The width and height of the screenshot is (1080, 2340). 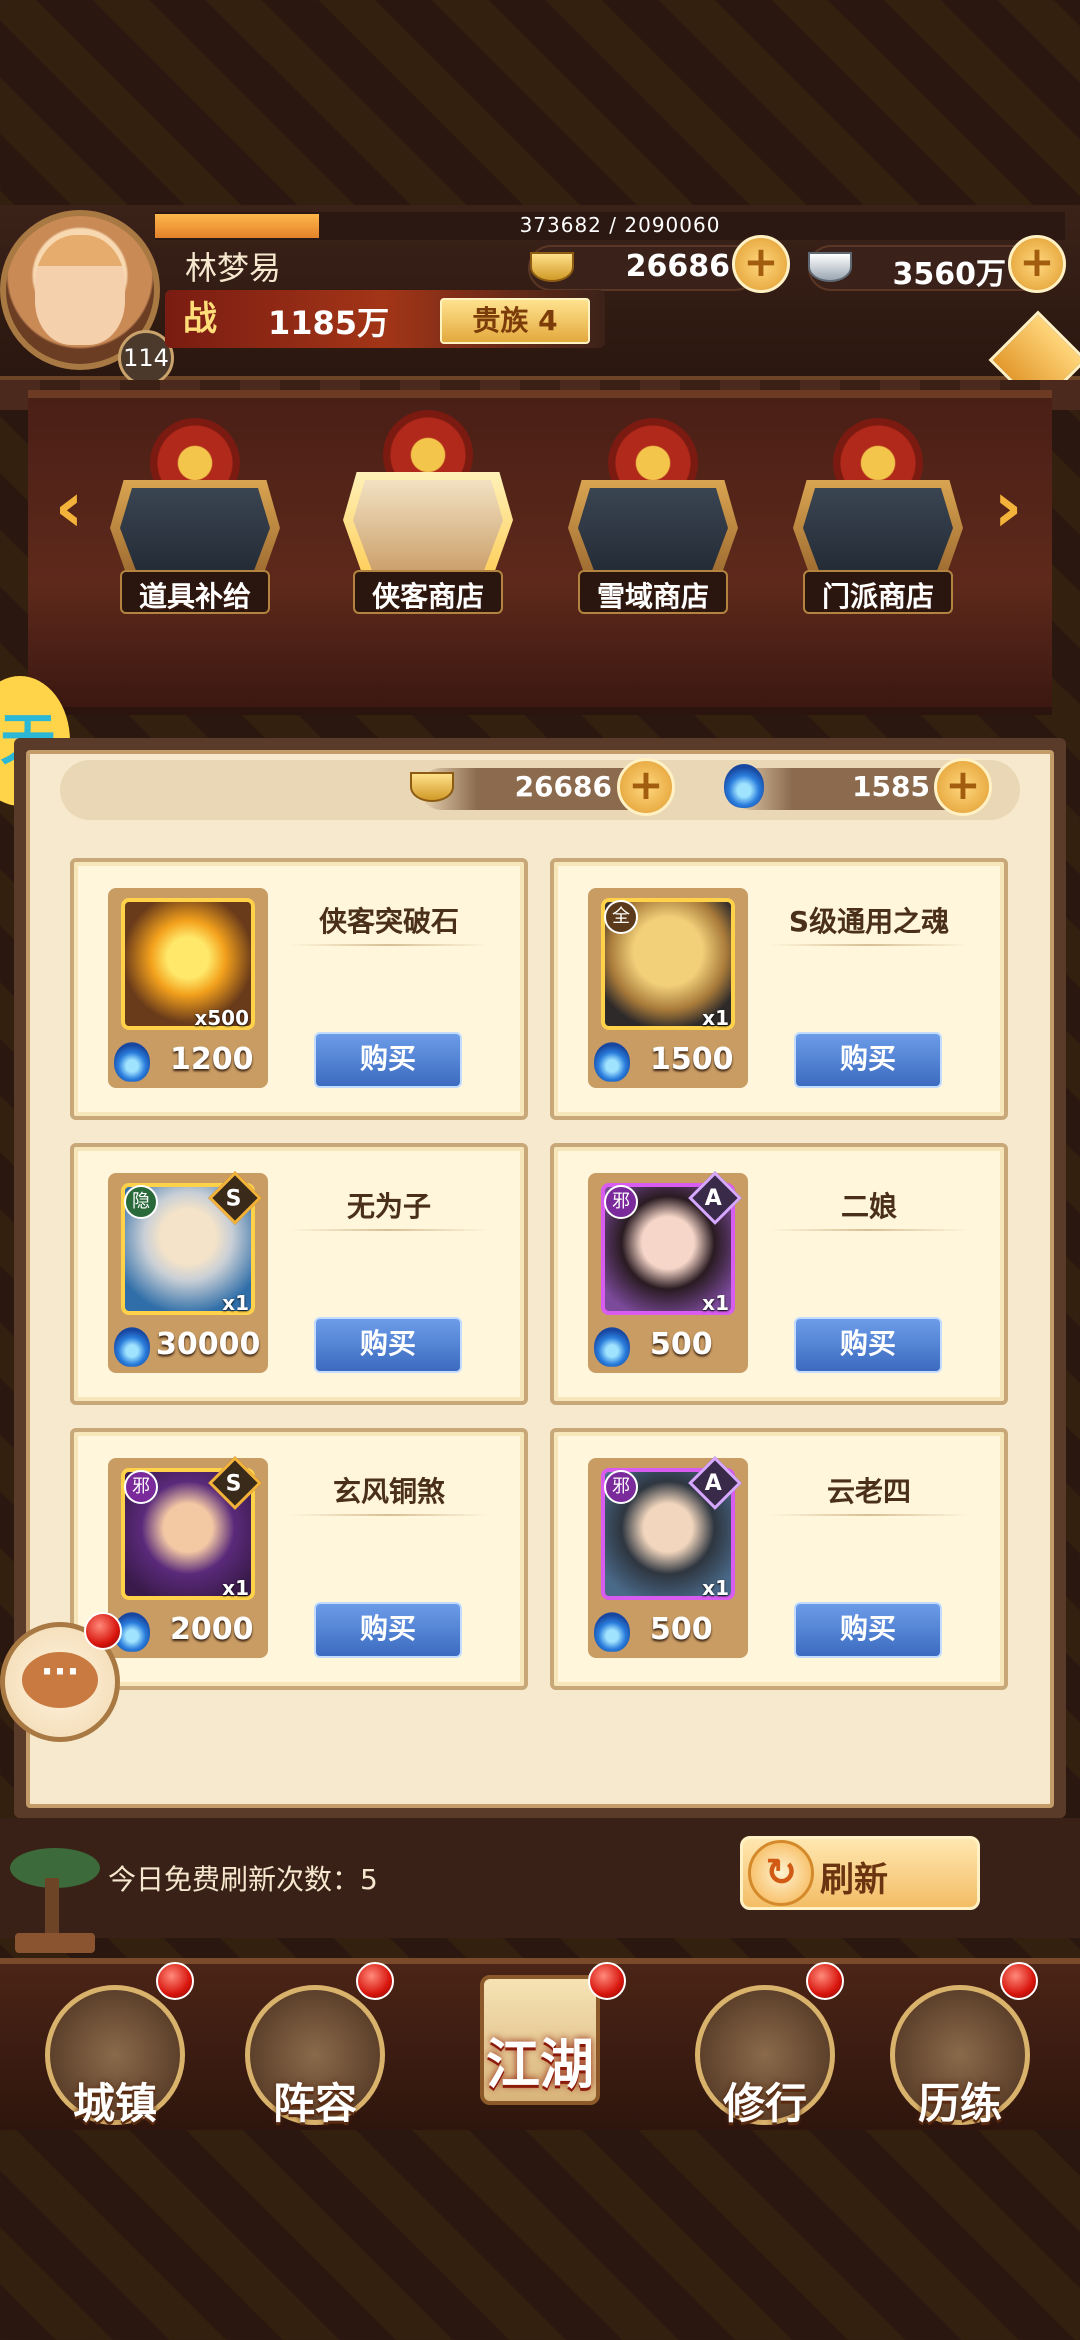 What do you see at coordinates (949, 274) in the screenshot?
I see `silver-value: 3560万` at bounding box center [949, 274].